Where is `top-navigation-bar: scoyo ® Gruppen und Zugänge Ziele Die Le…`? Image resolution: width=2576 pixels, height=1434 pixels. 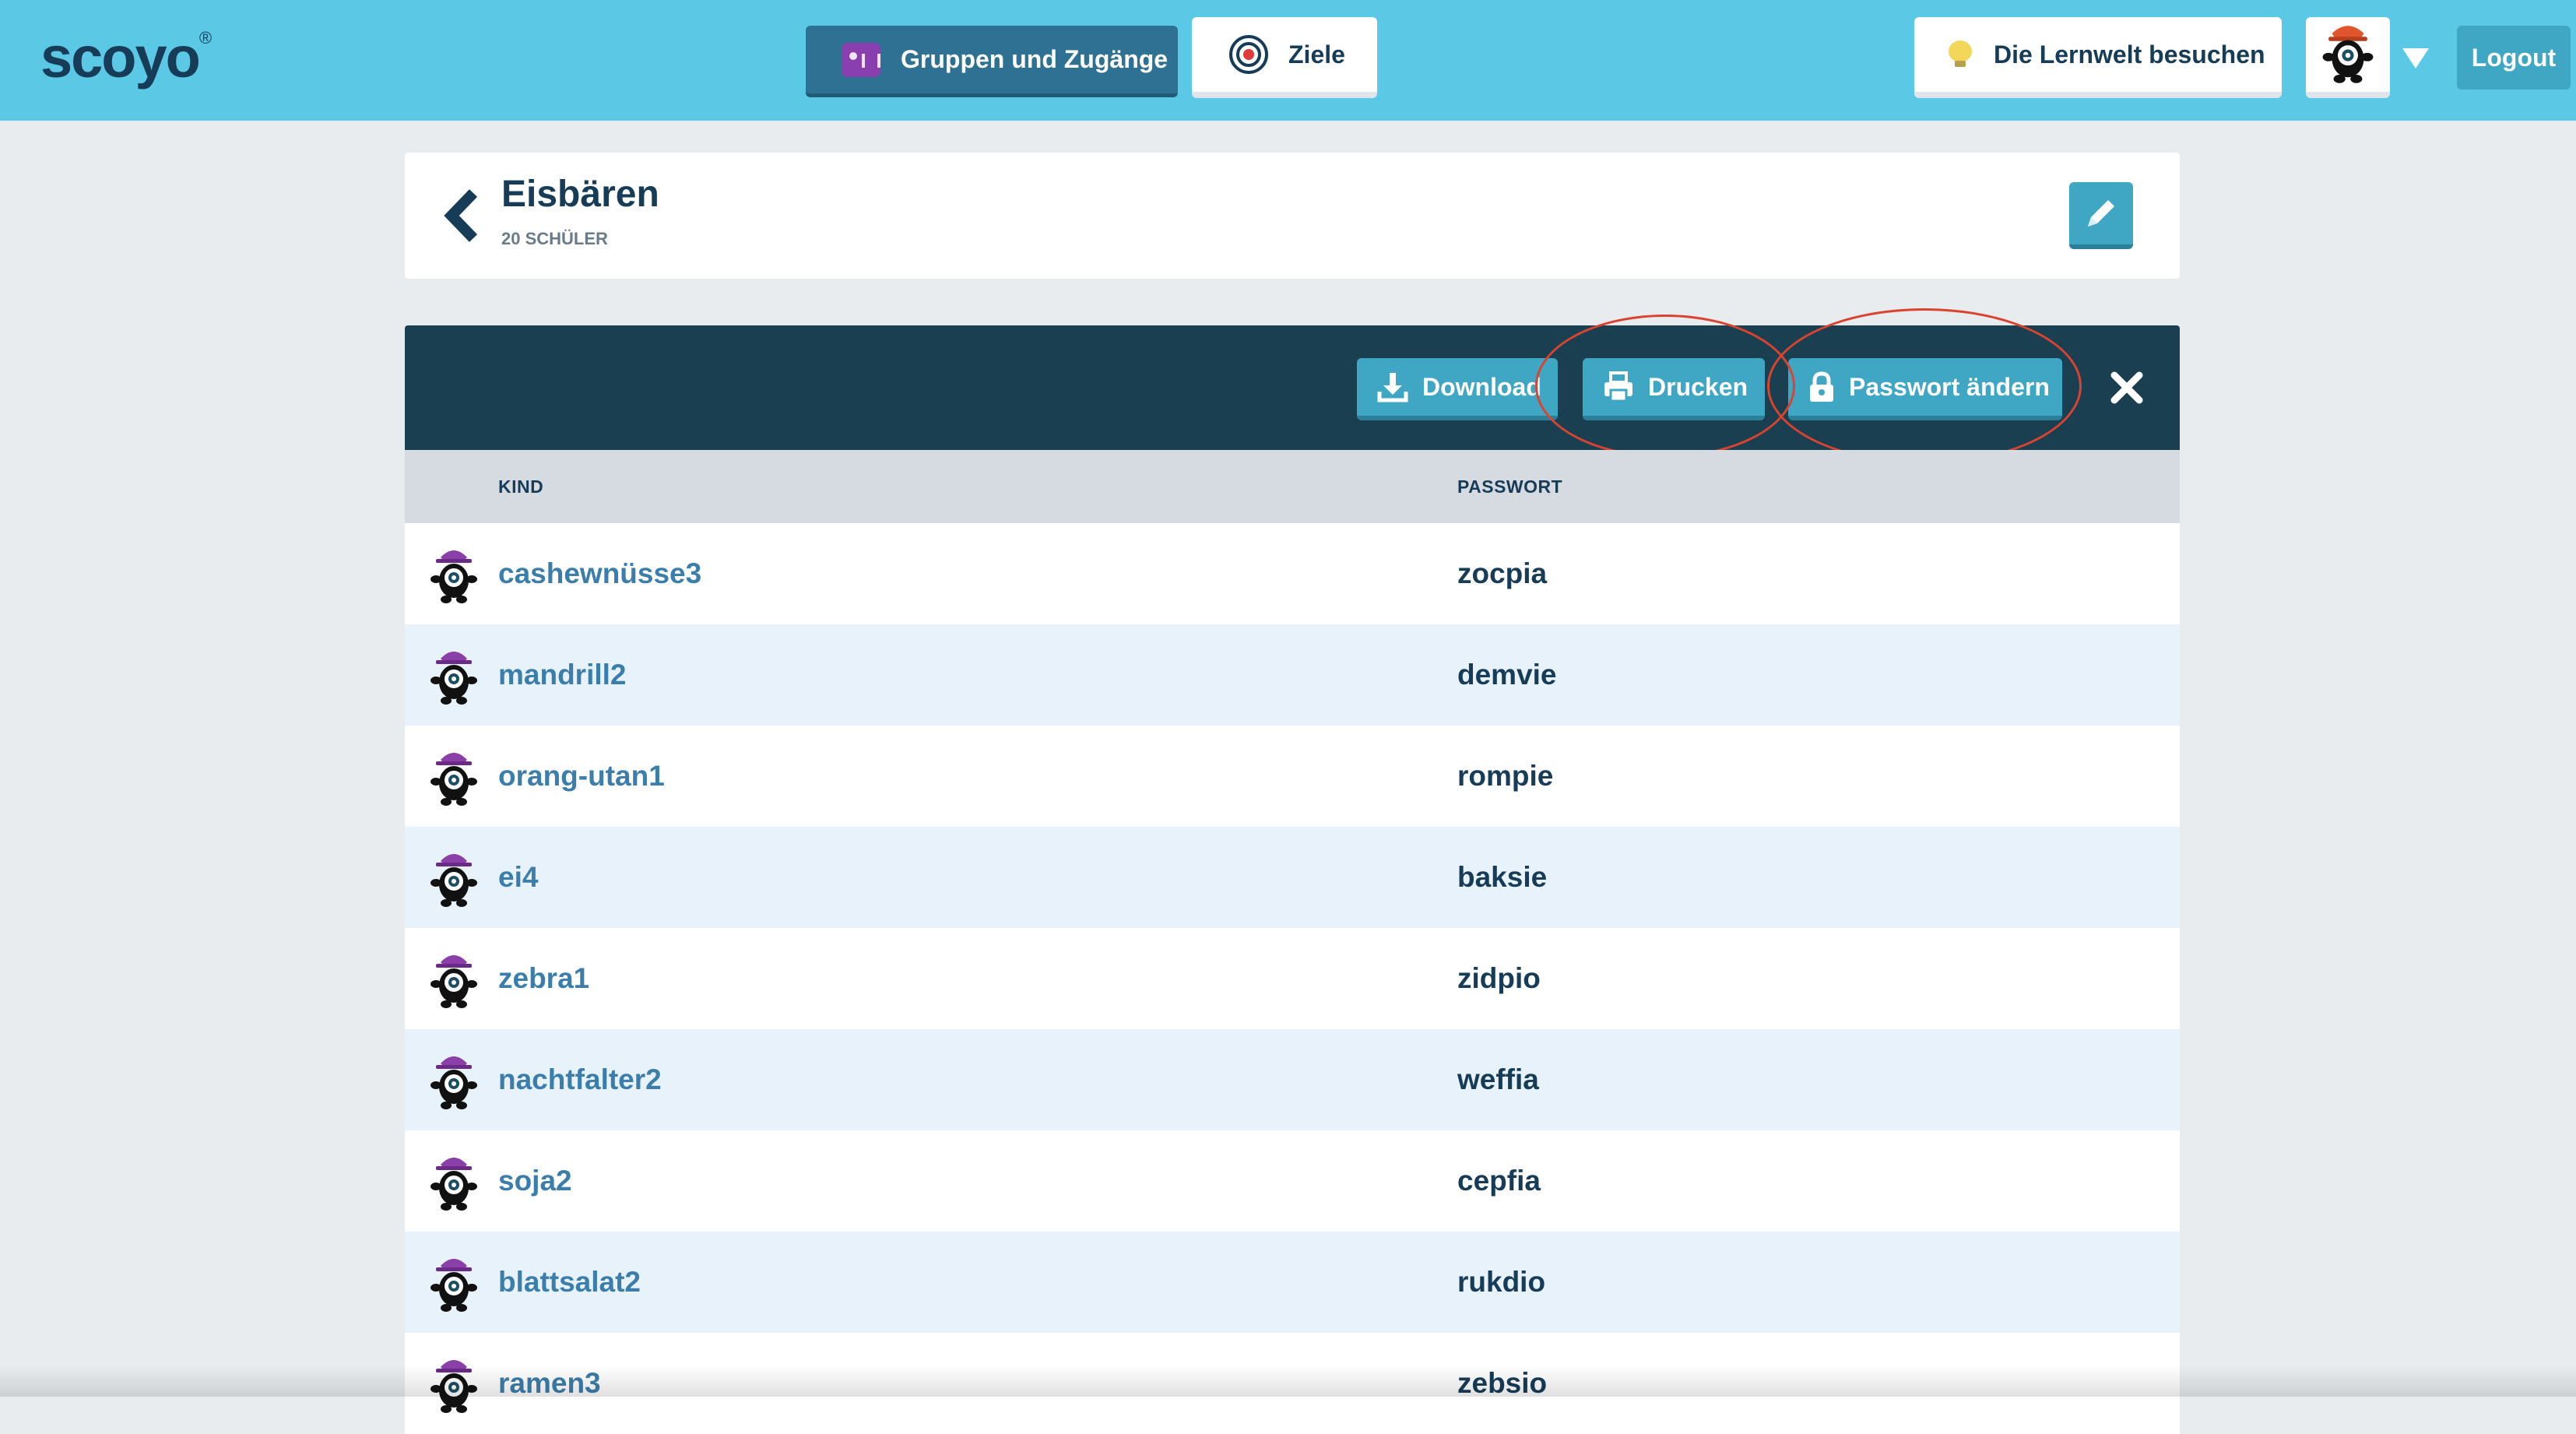 top-navigation-bar: scoyo ® Gruppen und Zugänge Ziele Die Le… is located at coordinates (1288, 61).